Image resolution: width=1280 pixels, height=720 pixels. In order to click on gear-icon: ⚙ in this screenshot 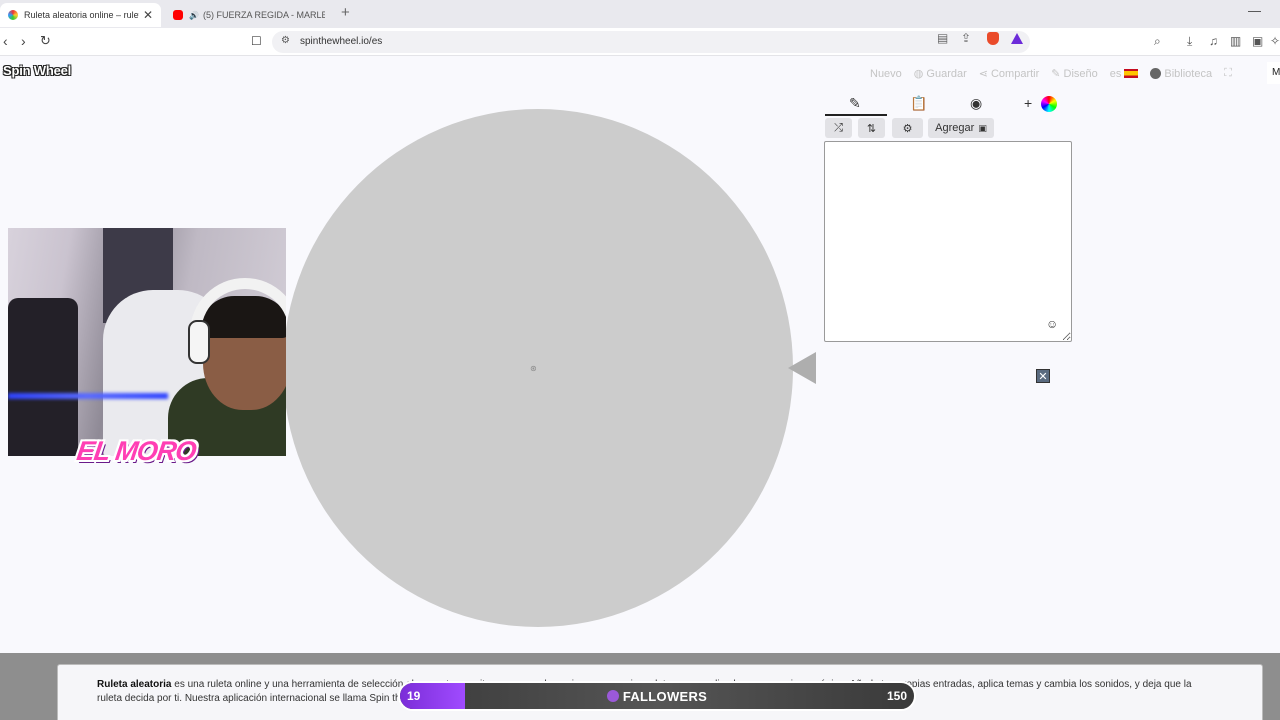, I will do `click(907, 128)`.